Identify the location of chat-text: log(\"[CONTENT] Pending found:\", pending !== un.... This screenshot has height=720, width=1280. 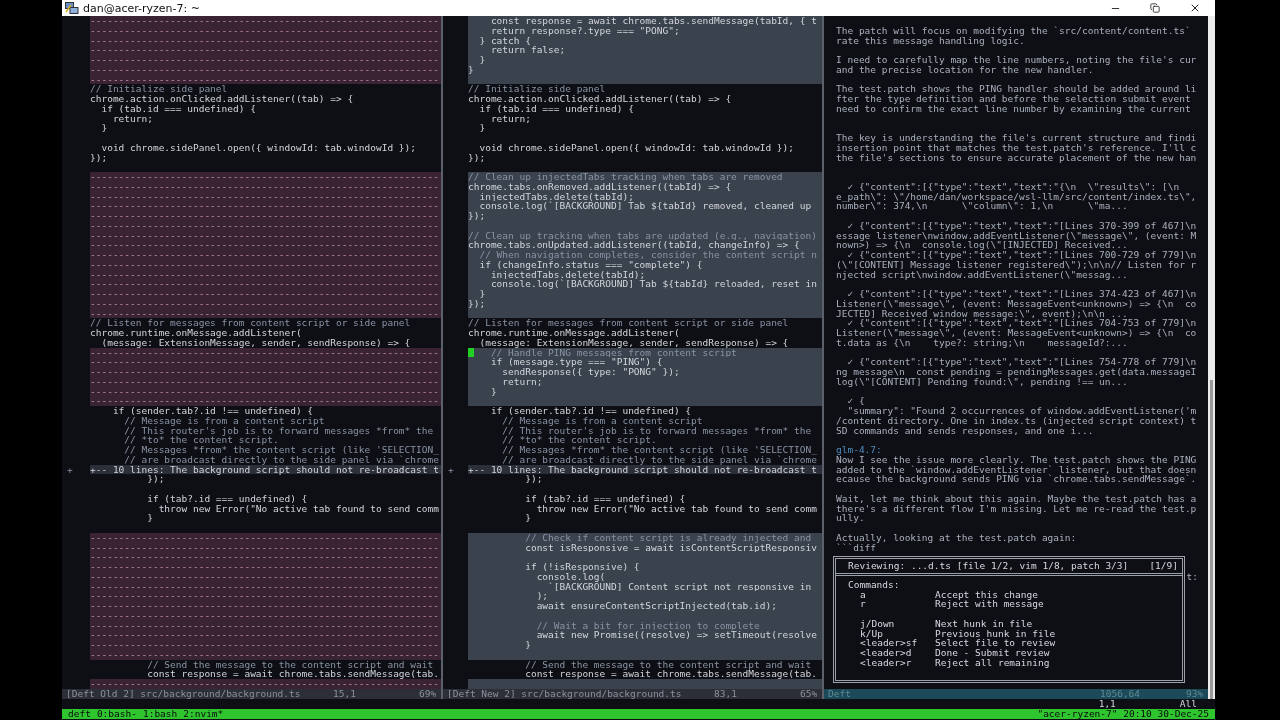
(982, 381).